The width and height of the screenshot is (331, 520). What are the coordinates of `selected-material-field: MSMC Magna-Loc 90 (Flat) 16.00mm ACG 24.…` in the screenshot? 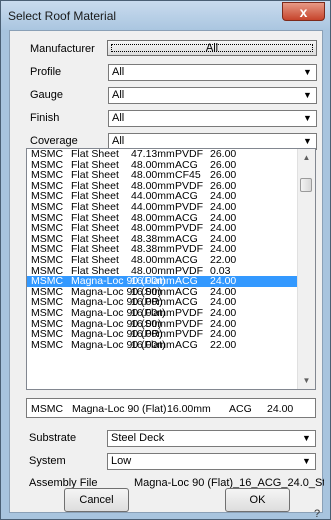 It's located at (171, 408).